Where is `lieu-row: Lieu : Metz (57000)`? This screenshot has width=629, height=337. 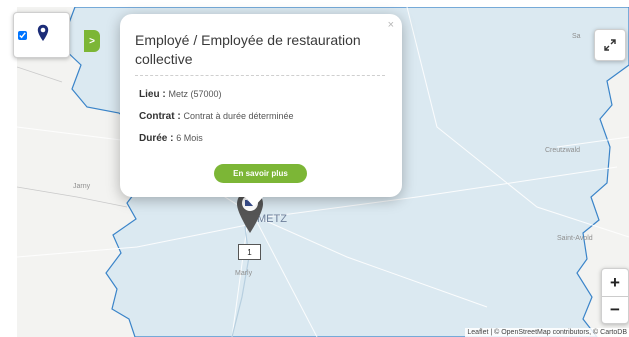
lieu-row: Lieu : Metz (57000) is located at coordinates (180, 94).